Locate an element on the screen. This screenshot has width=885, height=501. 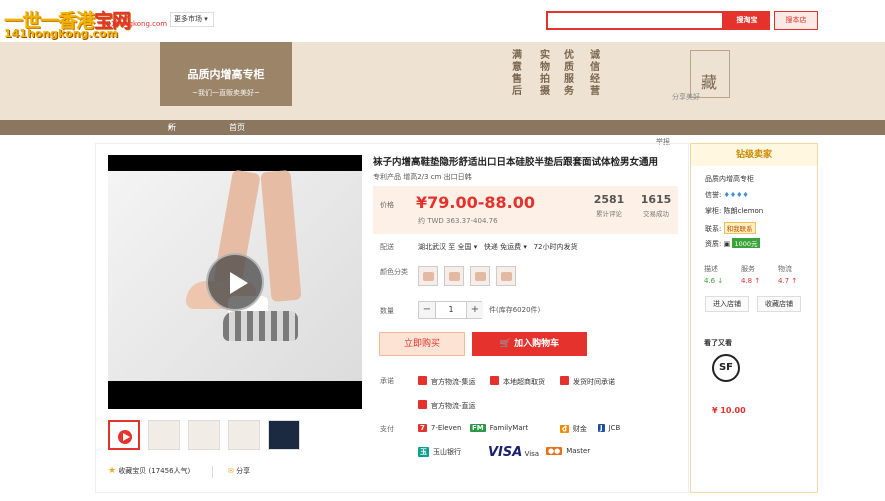
share-button: ✉ 分享 is located at coordinates (239, 471).